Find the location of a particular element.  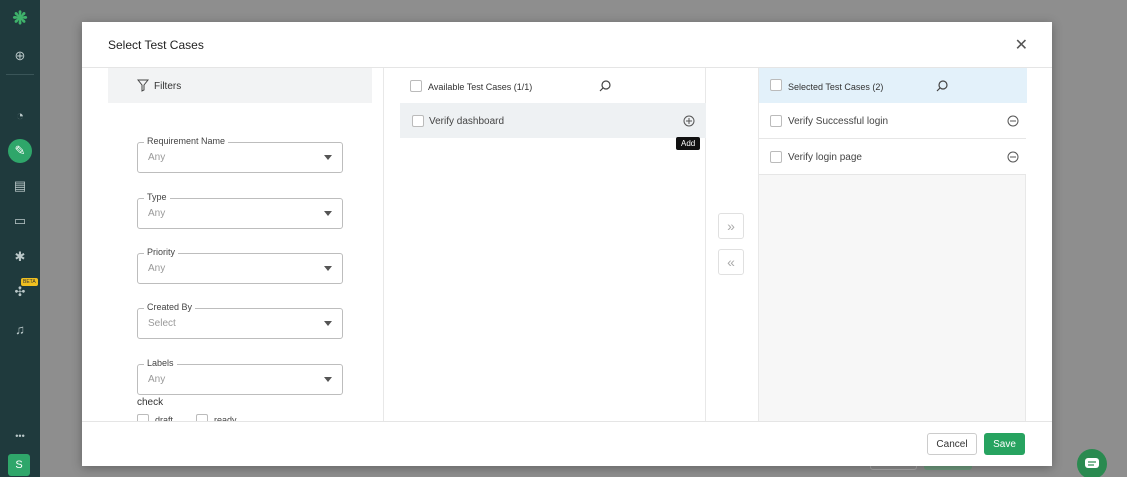

field-label: Labels is located at coordinates (160, 363).